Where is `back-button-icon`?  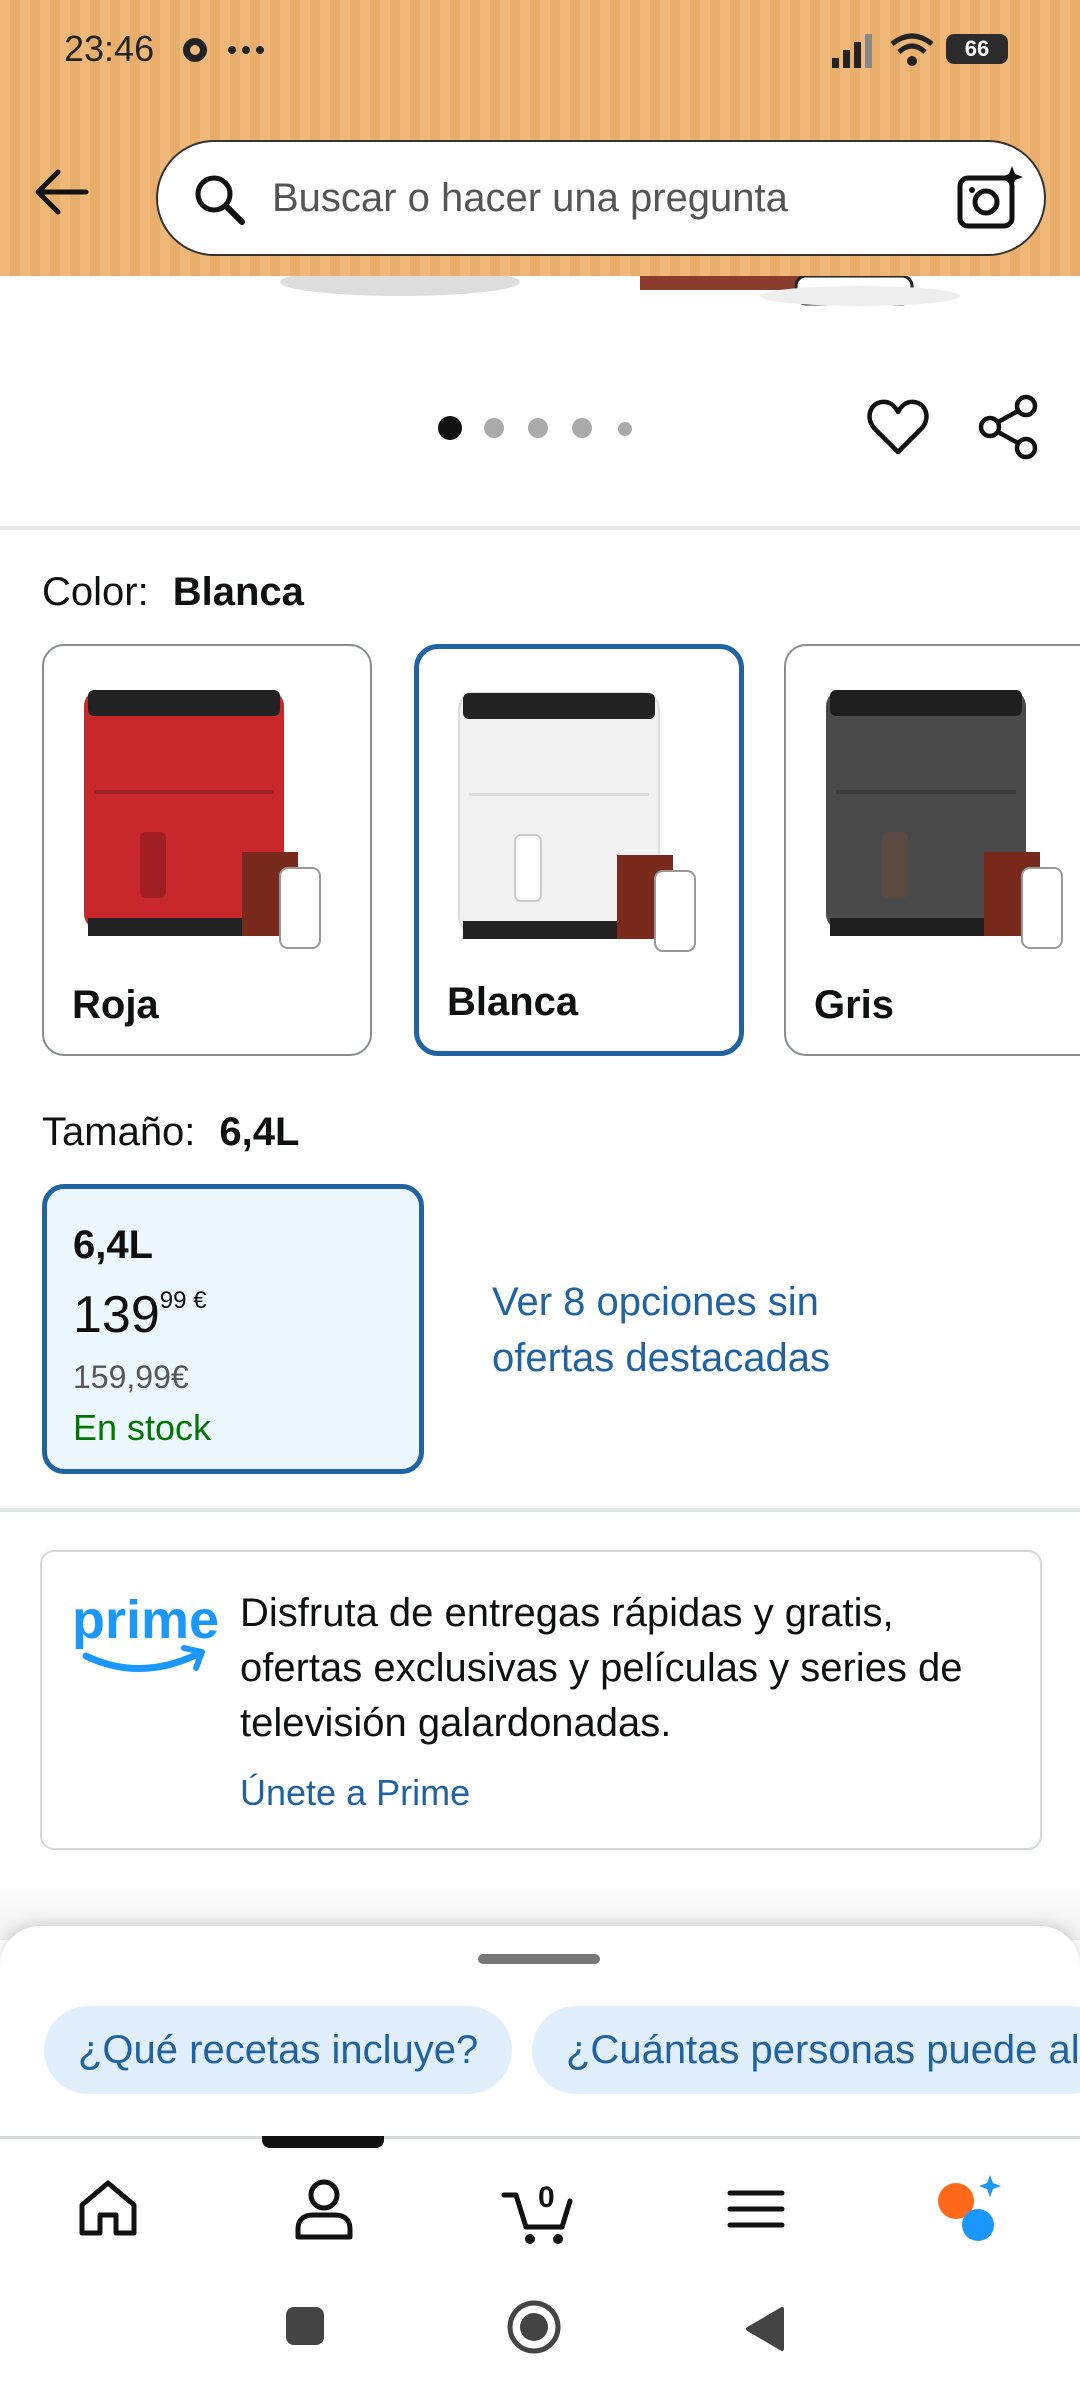 back-button-icon is located at coordinates (764, 2329).